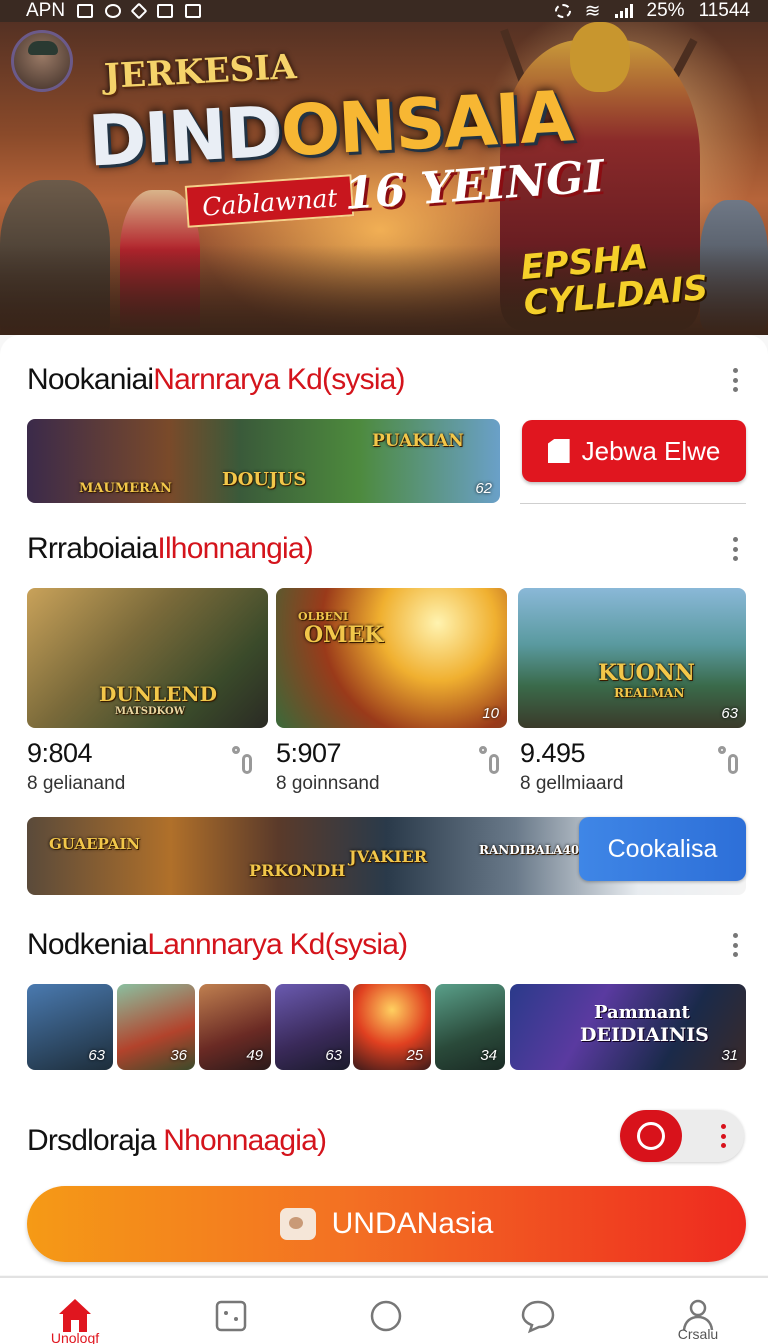 The image size is (768, 1344). What do you see at coordinates (113, 11) in the screenshot?
I see `sync-icon` at bounding box center [113, 11].